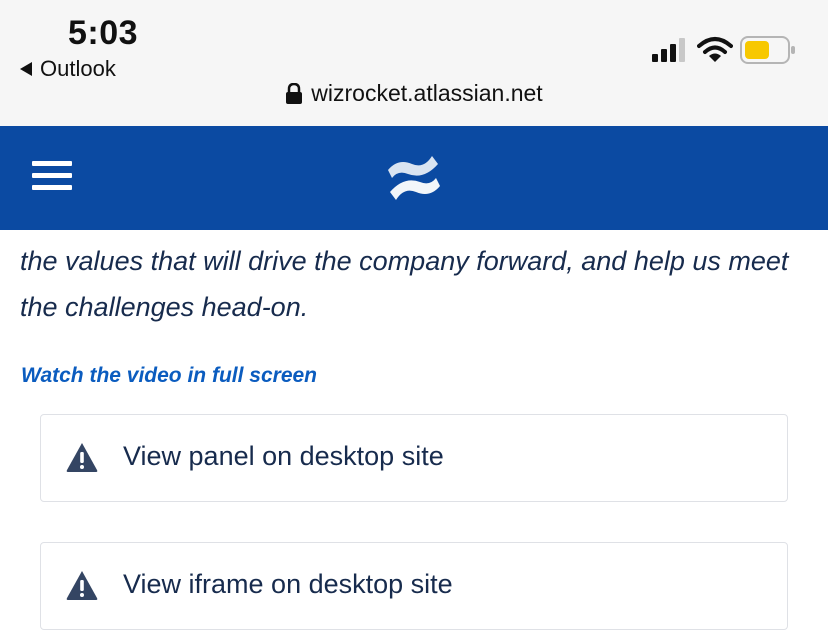 The height and width of the screenshot is (644, 828). I want to click on hamburger-menu-icon, so click(52, 178).